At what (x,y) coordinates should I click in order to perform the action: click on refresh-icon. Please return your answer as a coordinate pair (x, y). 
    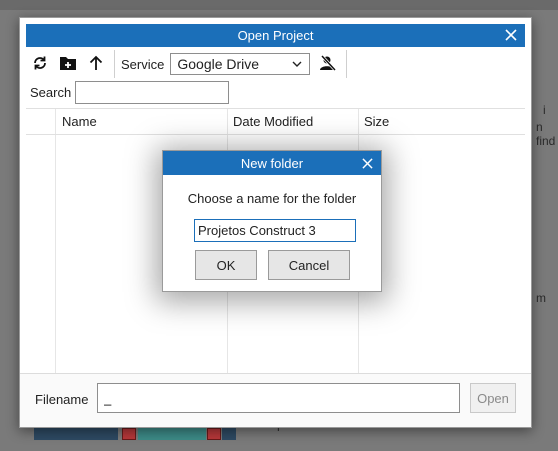
    Looking at the image, I should click on (40, 64).